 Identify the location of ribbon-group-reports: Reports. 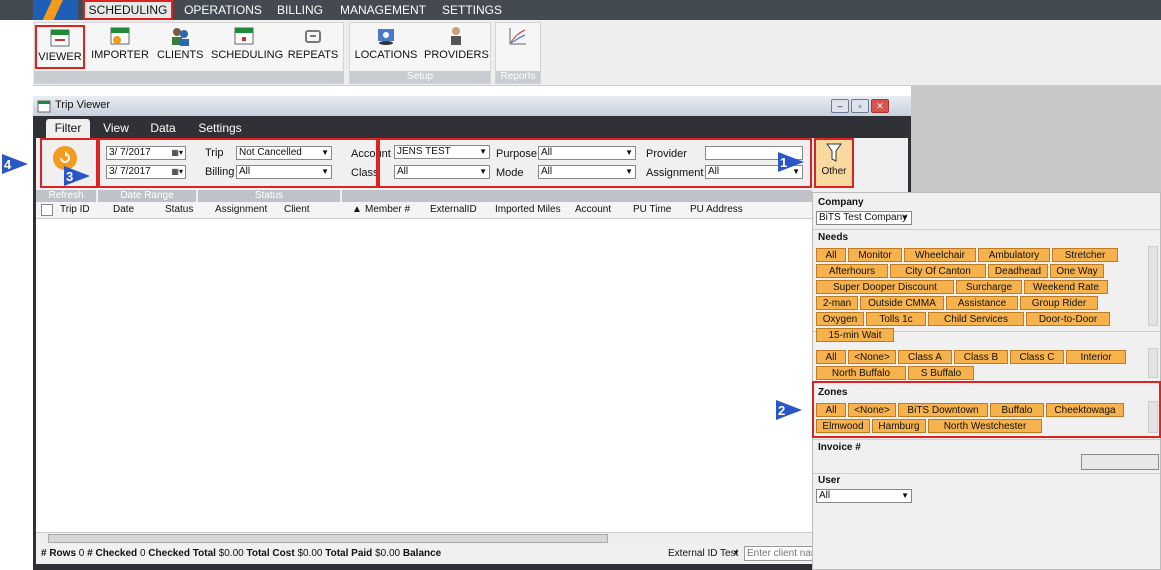
(518, 53).